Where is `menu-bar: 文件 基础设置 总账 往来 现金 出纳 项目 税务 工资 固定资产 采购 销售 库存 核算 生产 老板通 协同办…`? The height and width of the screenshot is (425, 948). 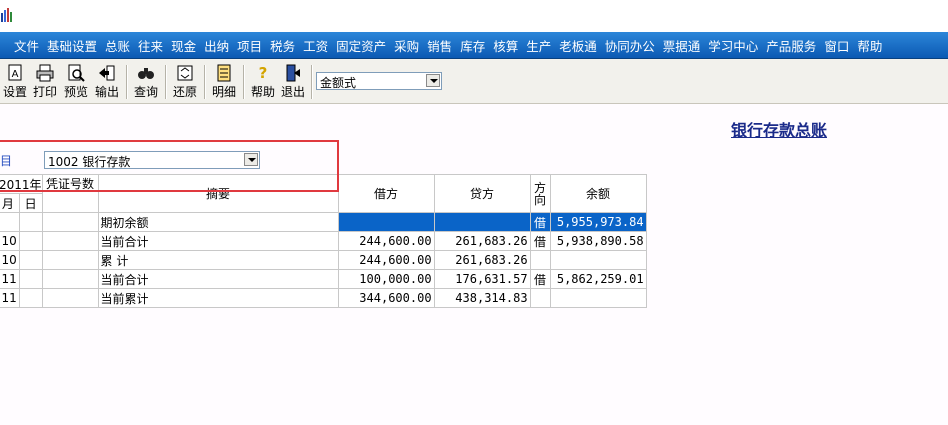
menu-bar: 文件 基础设置 总账 往来 现金 出纳 项目 税务 工资 固定资产 采购 销售 库存 核算 生产 老板通 协同办… is located at coordinates (474, 45).